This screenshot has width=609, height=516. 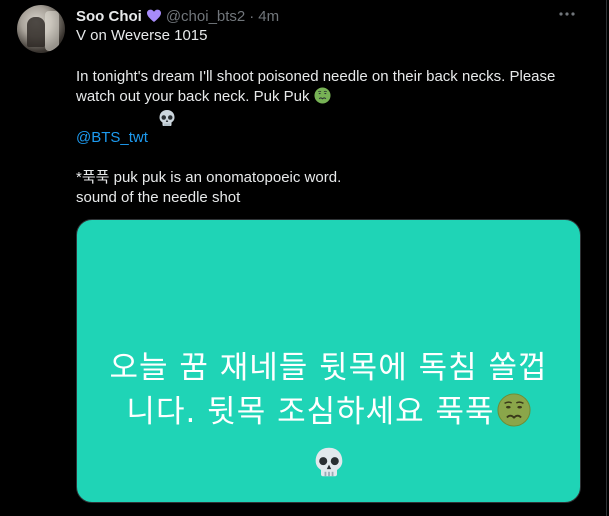 I want to click on media-text-line2: 니다. 뒷목 조심하세요 푹푹, so click(x=328, y=412).